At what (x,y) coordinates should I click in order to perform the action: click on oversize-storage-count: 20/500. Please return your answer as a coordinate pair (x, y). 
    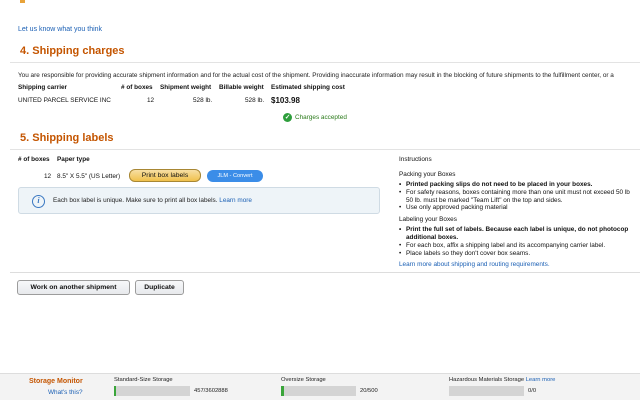
    Looking at the image, I should click on (369, 391).